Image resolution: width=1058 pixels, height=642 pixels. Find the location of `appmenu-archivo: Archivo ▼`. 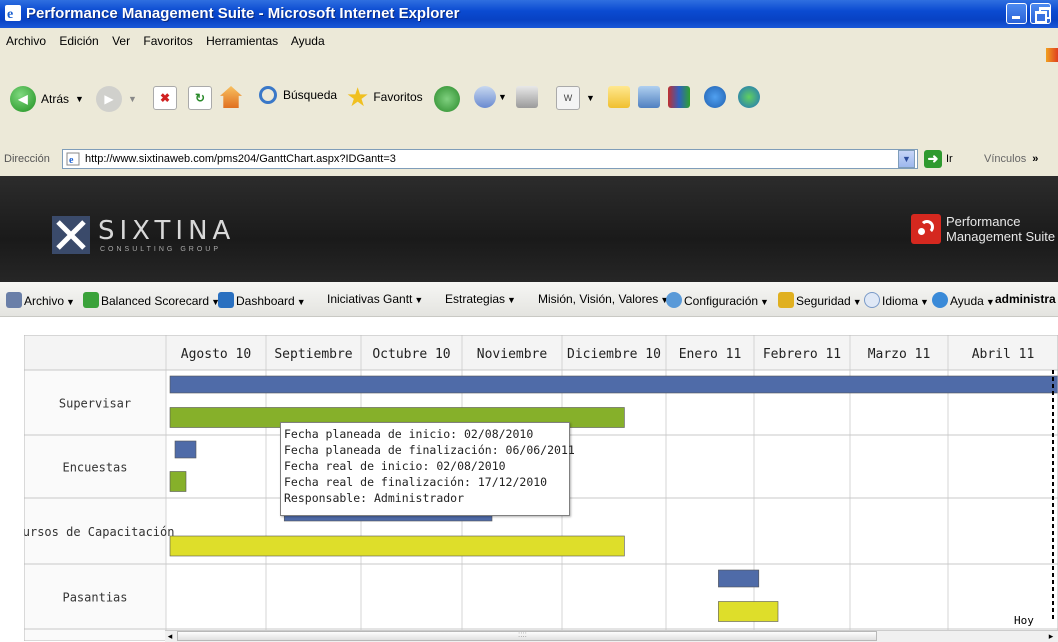

appmenu-archivo: Archivo ▼ is located at coordinates (40, 300).